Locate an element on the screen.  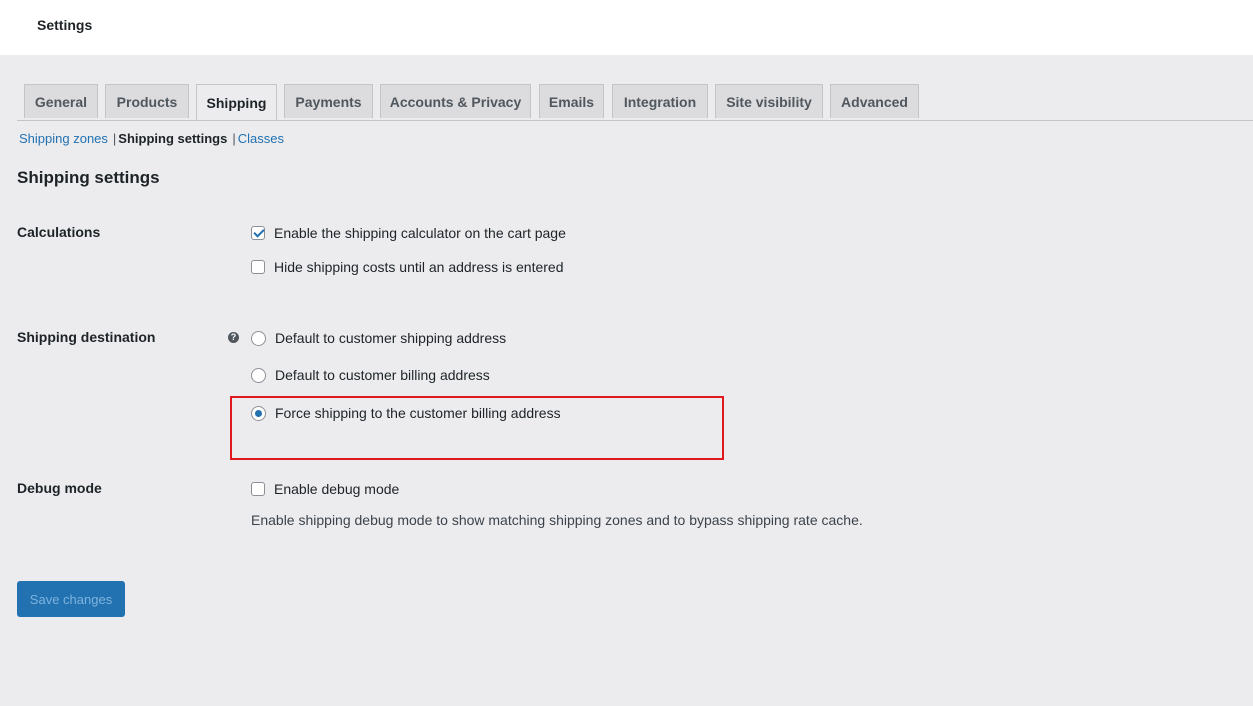
destination-shipping-radio is located at coordinates (258, 338).